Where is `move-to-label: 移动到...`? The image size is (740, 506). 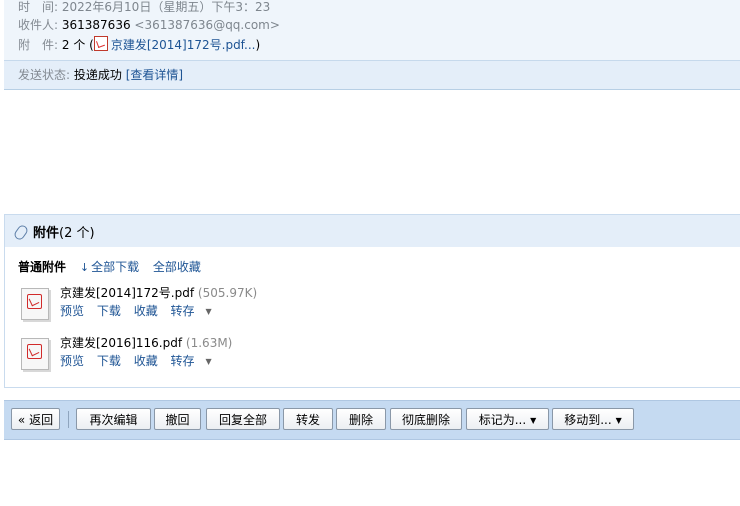
move-to-label: 移动到... is located at coordinates (588, 420).